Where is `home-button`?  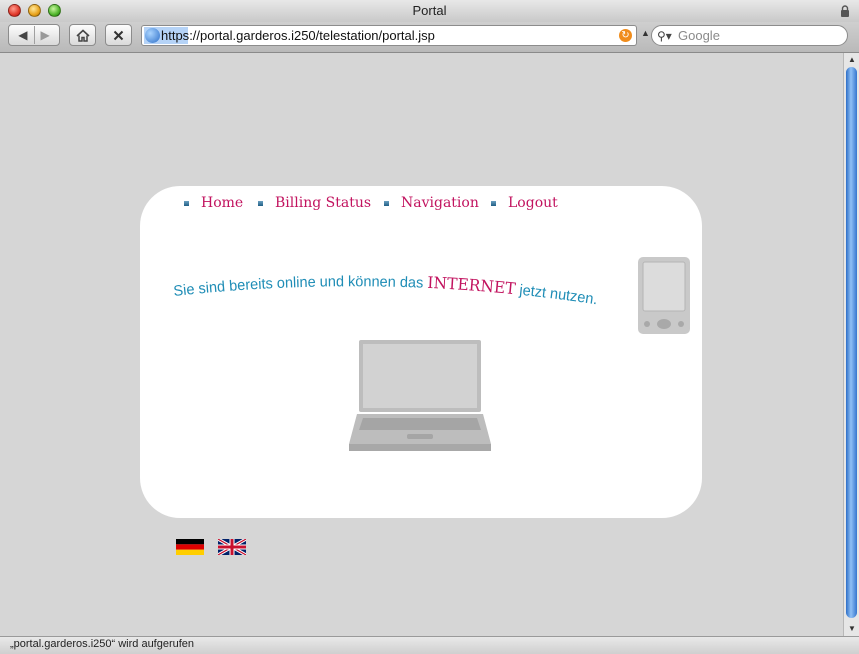 home-button is located at coordinates (82, 35).